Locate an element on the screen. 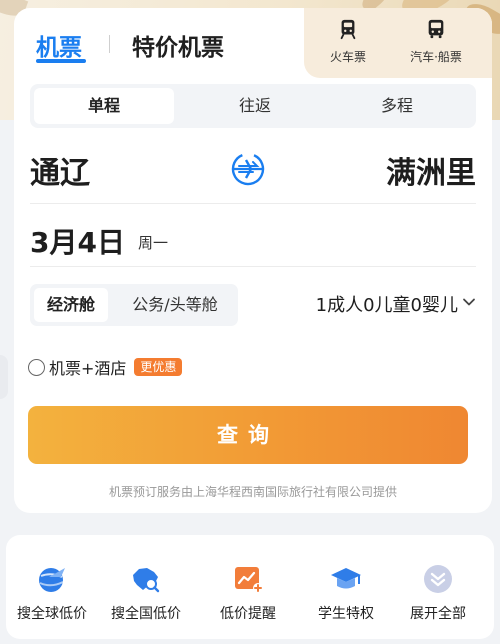  tab-bus-ship-label: 汽车·船票 is located at coordinates (436, 57).